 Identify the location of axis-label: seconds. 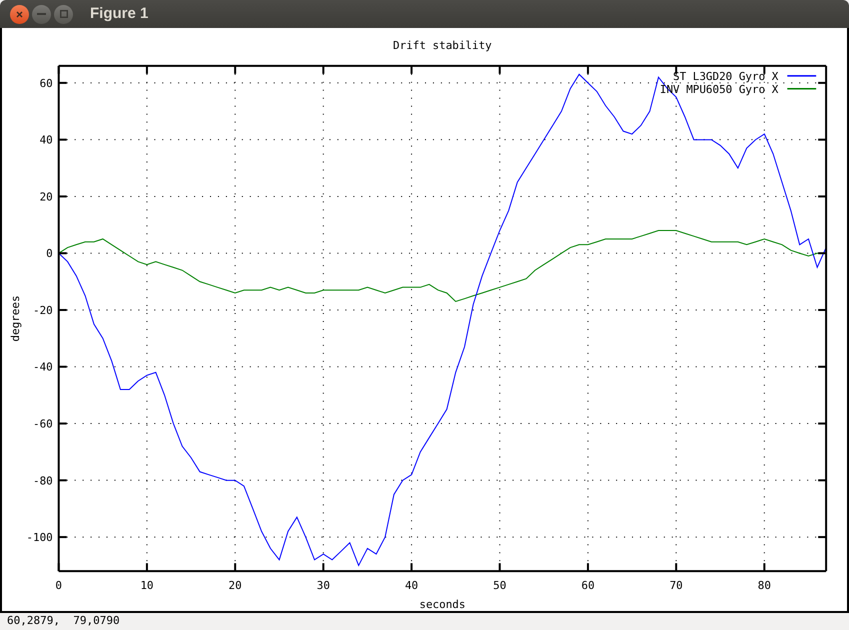
(442, 604).